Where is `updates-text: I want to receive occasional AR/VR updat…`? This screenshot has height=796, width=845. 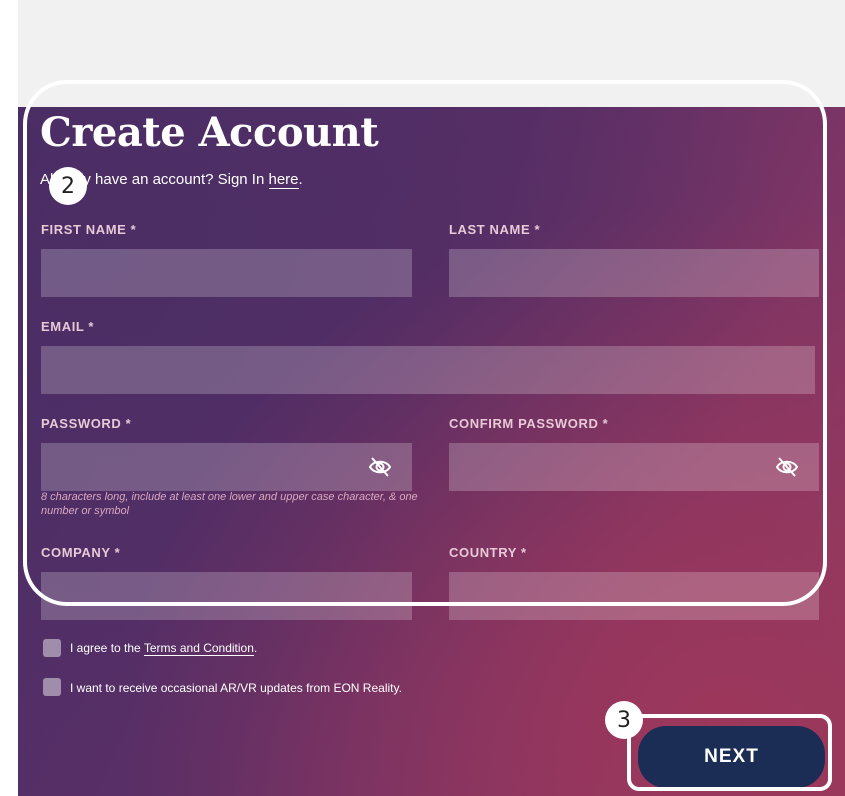
updates-text: I want to receive occasional AR/VR updat… is located at coordinates (236, 688).